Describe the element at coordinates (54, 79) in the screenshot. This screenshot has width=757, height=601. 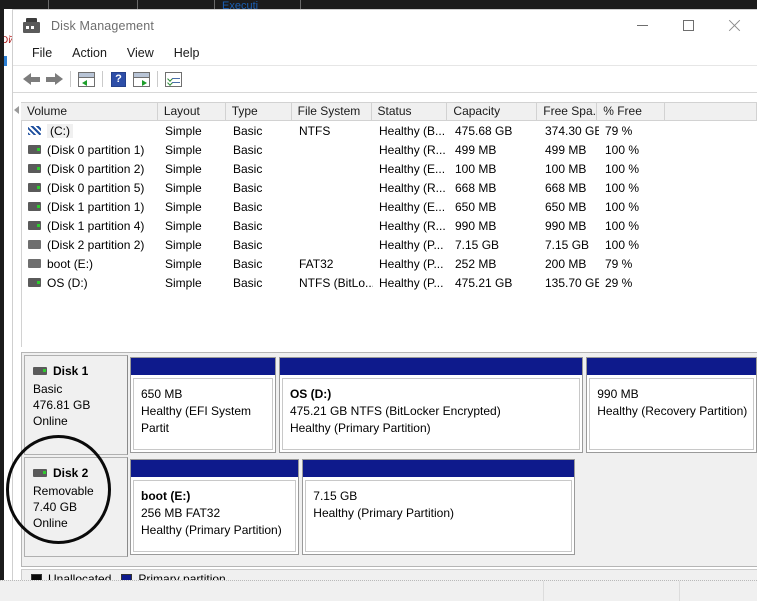
I see `forward-arrow-icon` at that location.